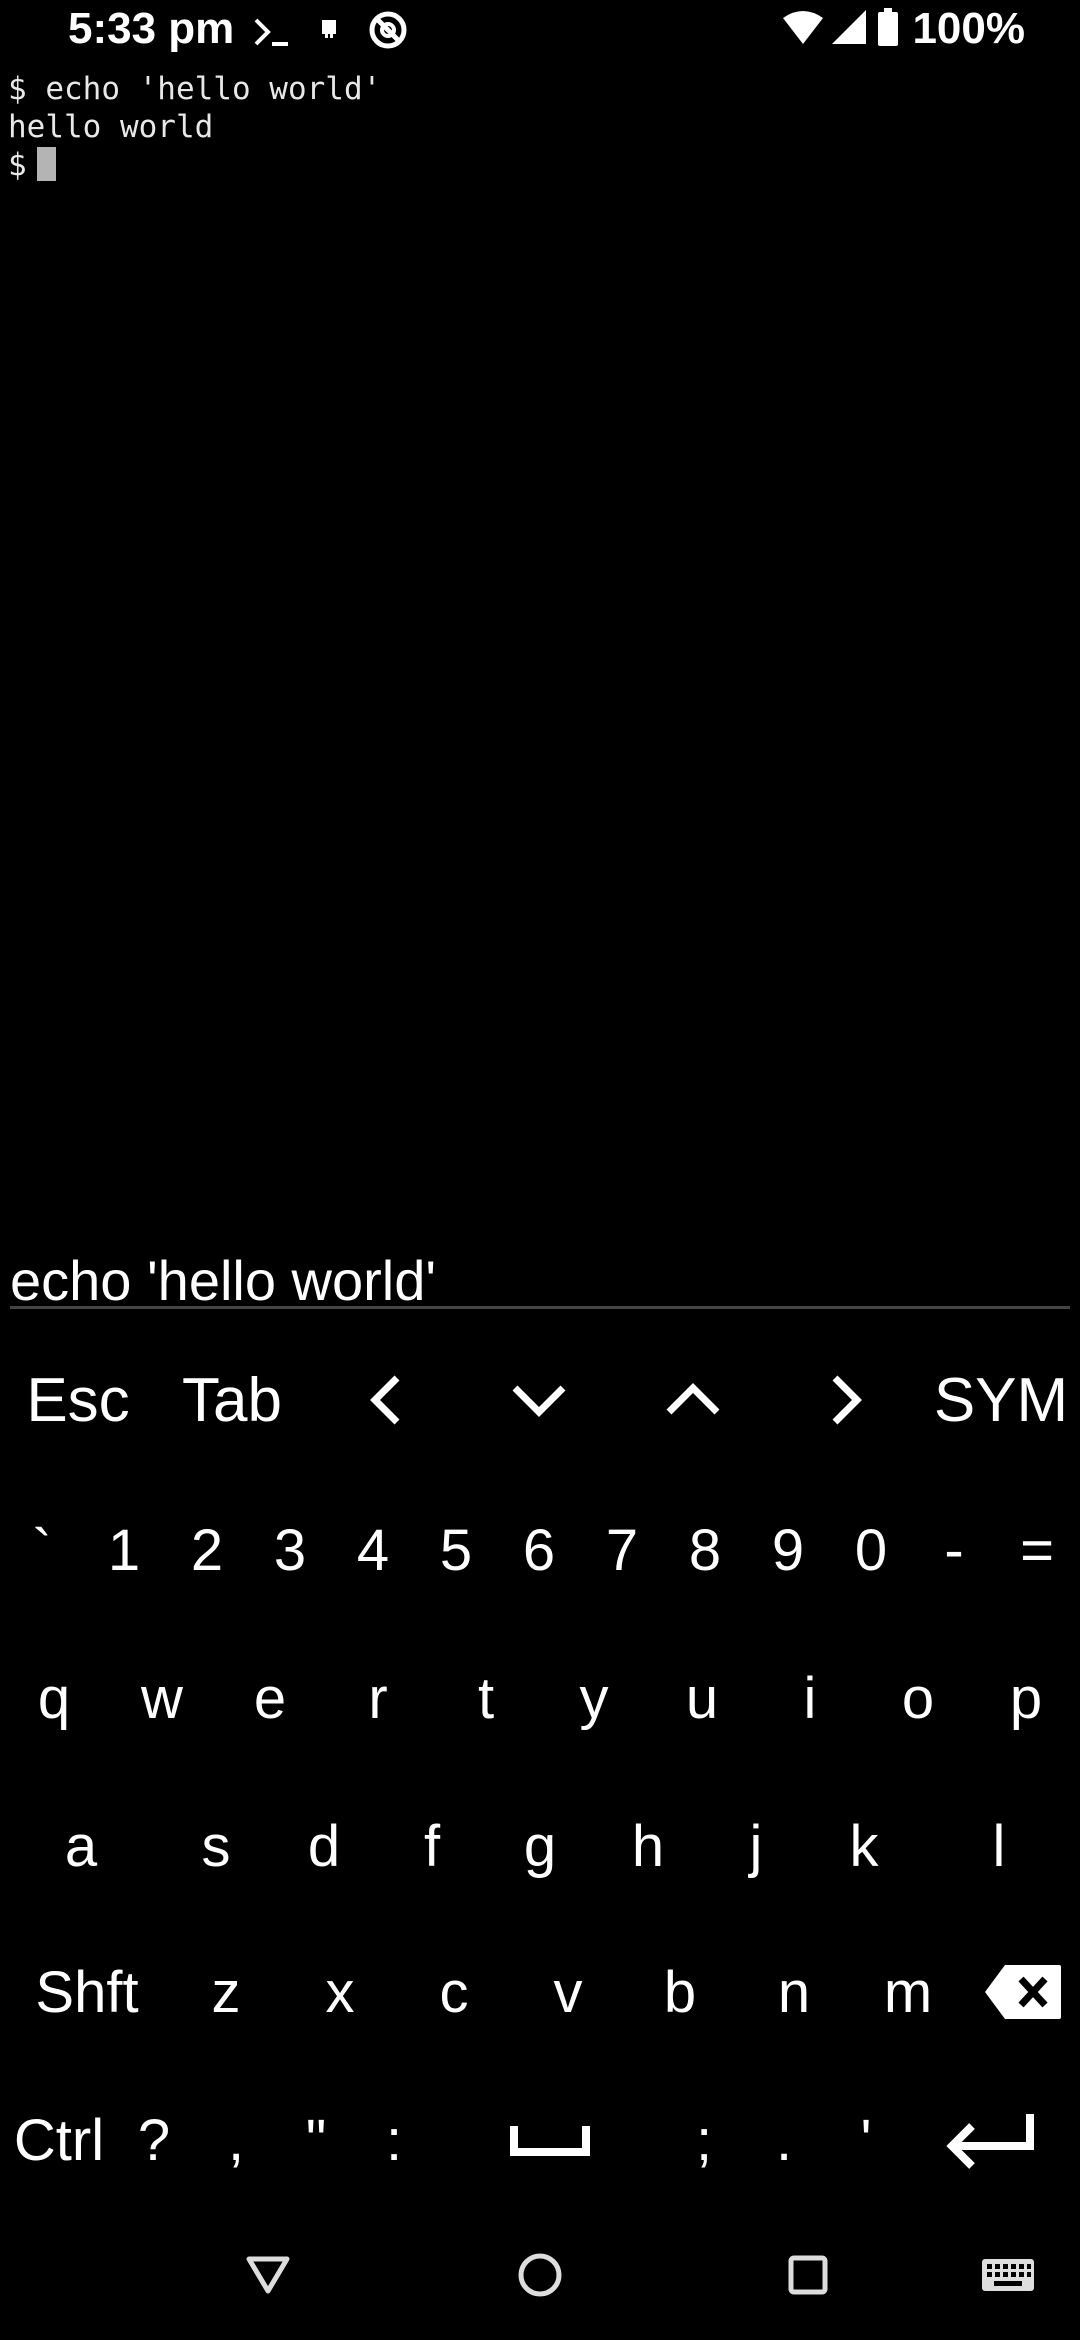  I want to click on keyboard-switch-button, so click(1008, 2275).